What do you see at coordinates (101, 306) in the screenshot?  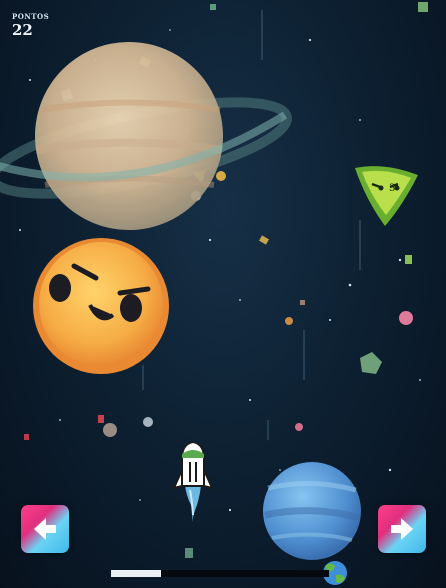 I see `sun-enemy` at bounding box center [101, 306].